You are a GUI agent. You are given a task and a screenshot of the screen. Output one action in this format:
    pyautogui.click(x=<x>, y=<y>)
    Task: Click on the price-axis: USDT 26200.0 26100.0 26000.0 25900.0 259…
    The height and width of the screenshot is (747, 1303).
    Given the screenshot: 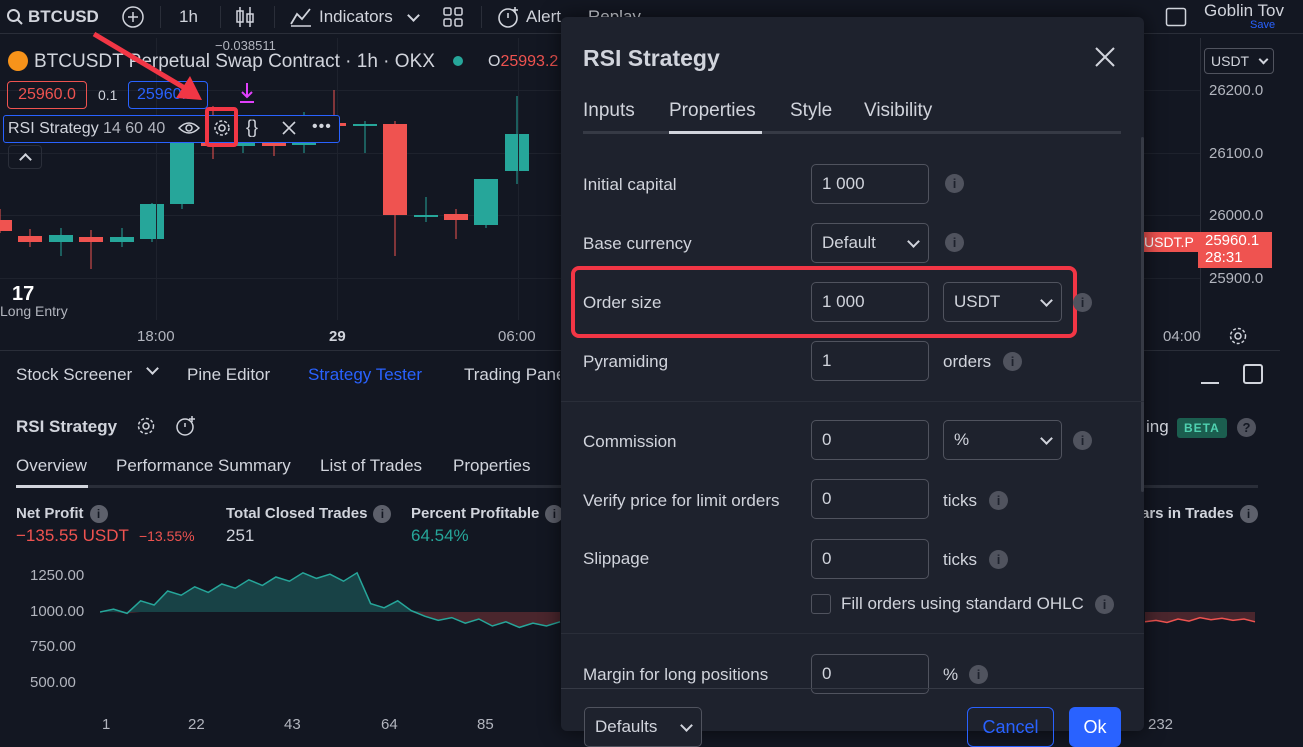 What is the action you would take?
    pyautogui.click(x=1250, y=188)
    